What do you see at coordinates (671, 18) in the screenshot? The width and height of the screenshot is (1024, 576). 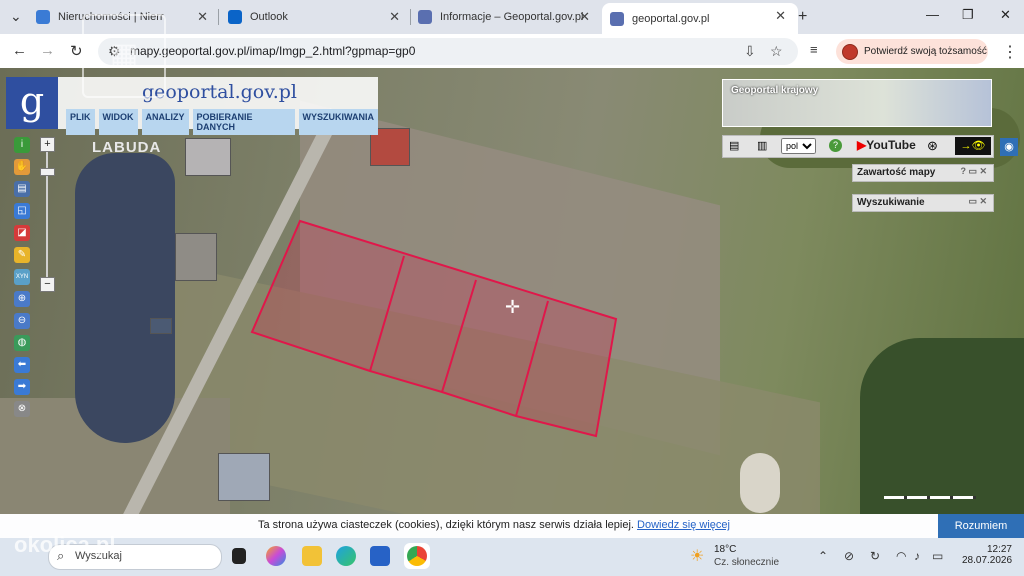 I see `tab-label: geoportal.gov.pl` at bounding box center [671, 18].